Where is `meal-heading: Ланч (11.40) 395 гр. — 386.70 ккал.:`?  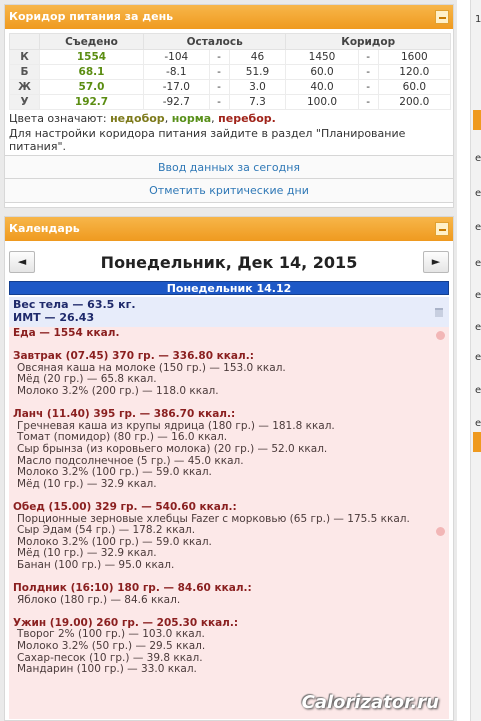
meal-heading: Ланч (11.40) 395 гр. — 386.70 ккал.: is located at coordinates (124, 414).